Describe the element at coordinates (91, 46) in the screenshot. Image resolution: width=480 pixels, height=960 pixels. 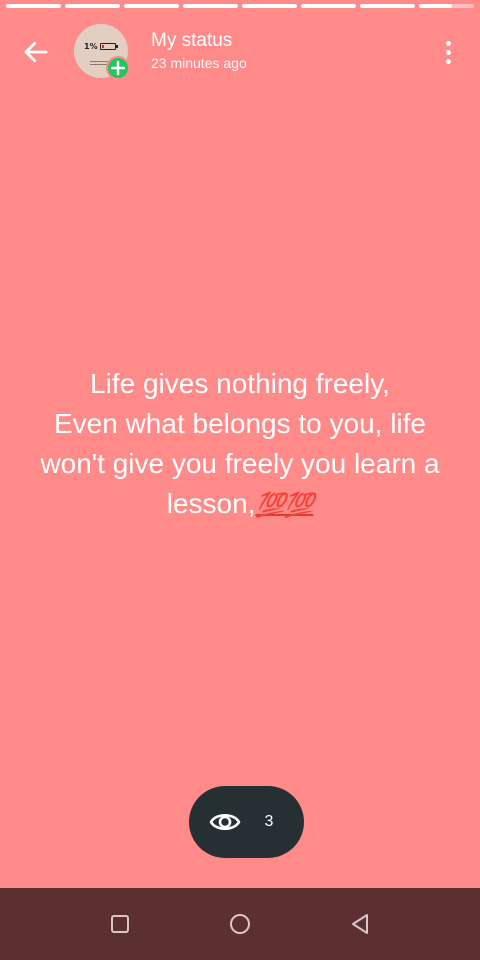
I see `avatar-battery-text: 1%` at that location.